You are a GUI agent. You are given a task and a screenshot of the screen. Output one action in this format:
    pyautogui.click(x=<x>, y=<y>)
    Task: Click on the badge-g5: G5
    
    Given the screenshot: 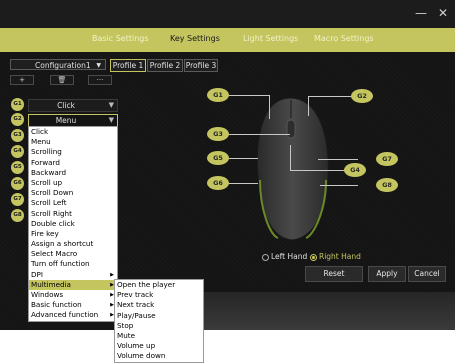 What is the action you would take?
    pyautogui.click(x=17, y=167)
    